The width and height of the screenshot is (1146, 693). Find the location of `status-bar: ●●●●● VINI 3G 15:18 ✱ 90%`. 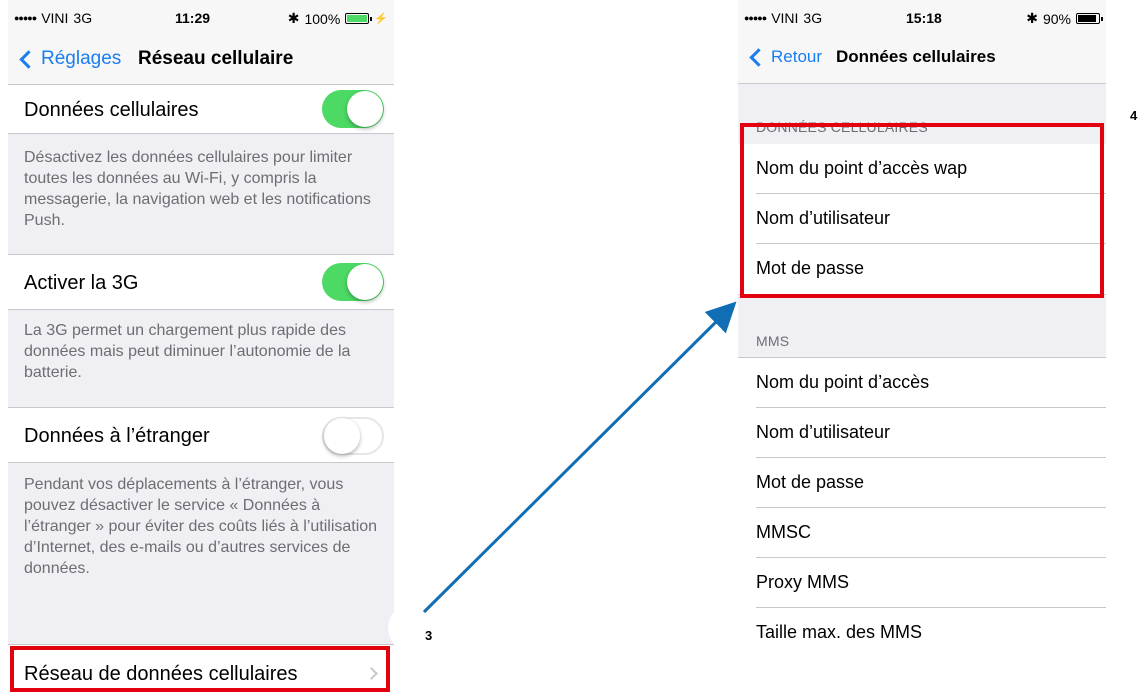

status-bar: ●●●●● VINI 3G 15:18 ✱ 90% is located at coordinates (922, 17).